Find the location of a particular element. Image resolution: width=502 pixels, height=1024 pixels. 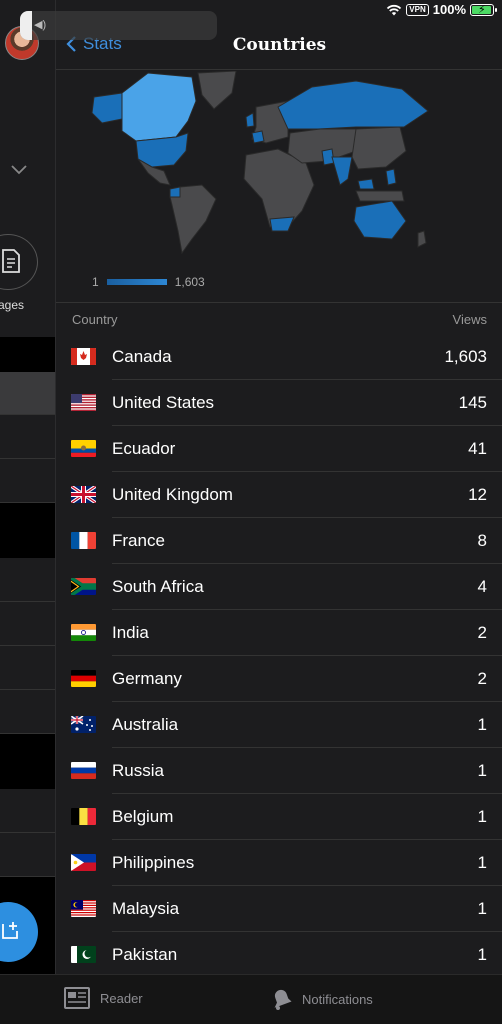

tab-notifications: Notifications is located at coordinates (320, 999).